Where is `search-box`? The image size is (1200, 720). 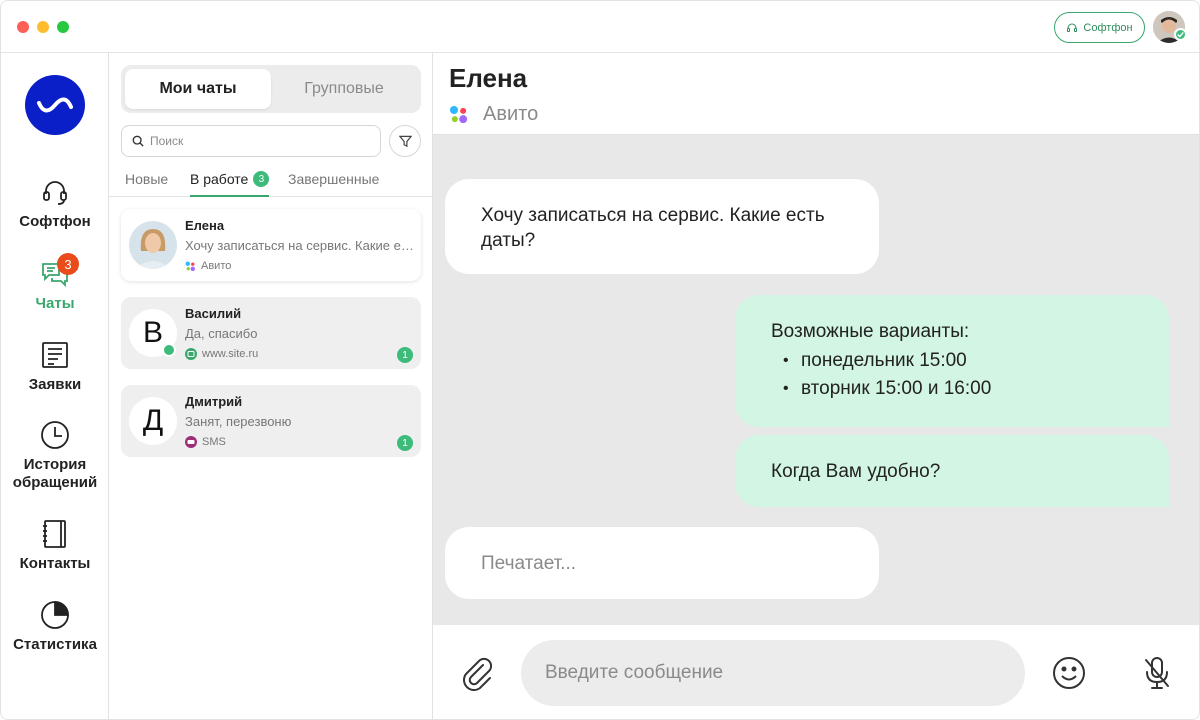 search-box is located at coordinates (251, 141).